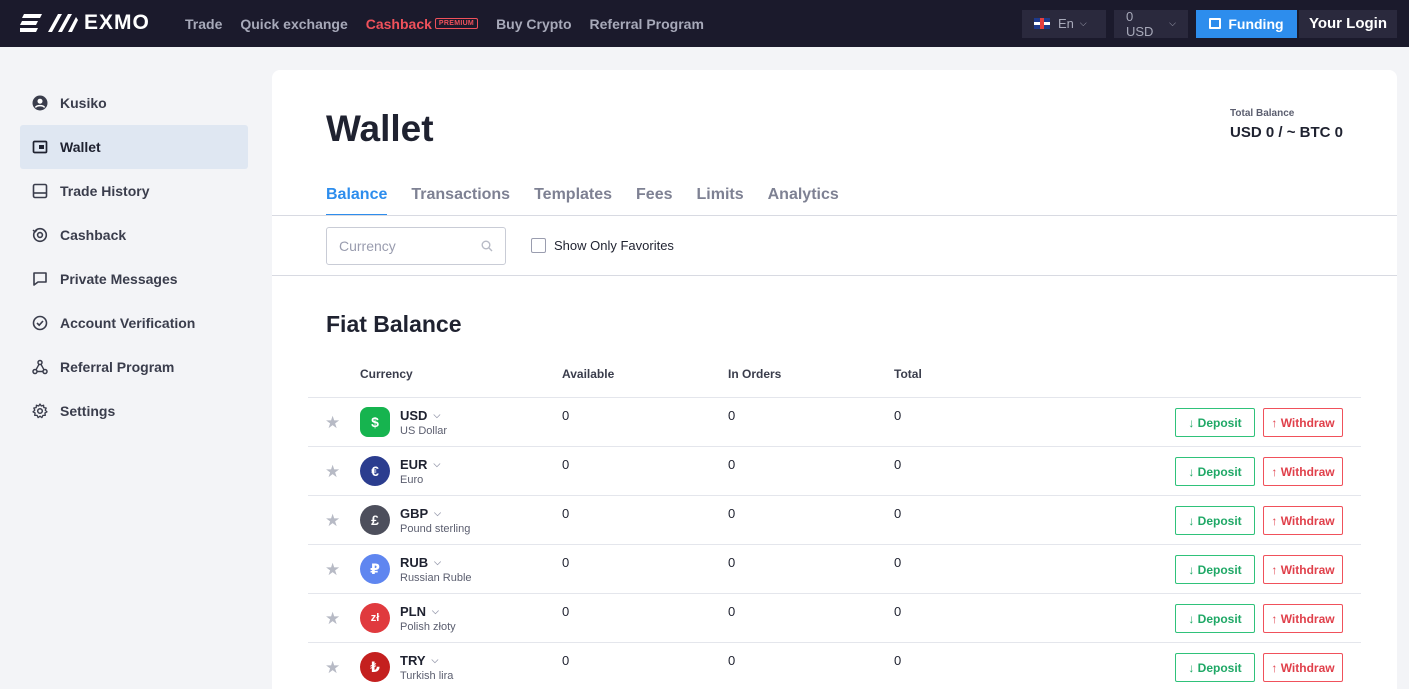 This screenshot has width=1409, height=689. Describe the element at coordinates (40, 191) in the screenshot. I see `history-icon` at that location.